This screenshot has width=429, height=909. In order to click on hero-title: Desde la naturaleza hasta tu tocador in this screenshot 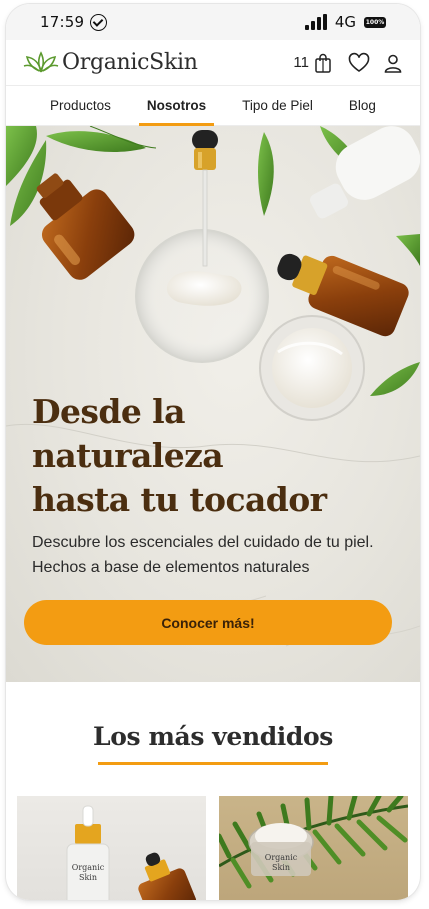, I will do `click(192, 456)`.